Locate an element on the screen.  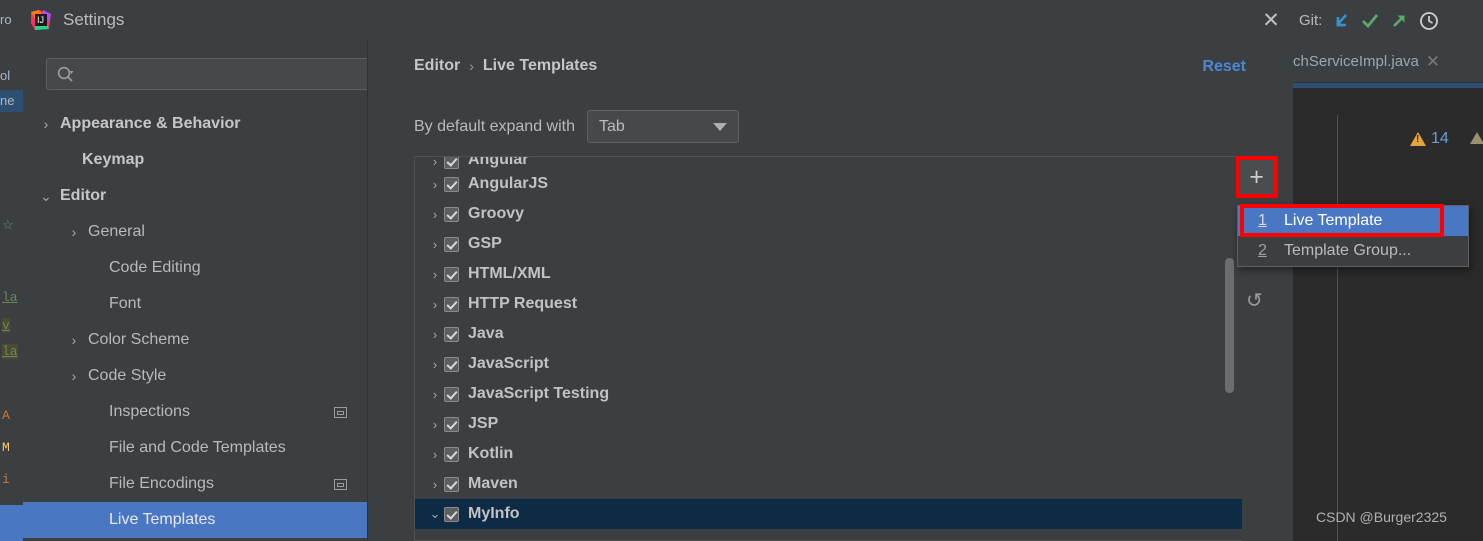
sidebar-item-label: Appearance & Behavior is located at coordinates (150, 123).